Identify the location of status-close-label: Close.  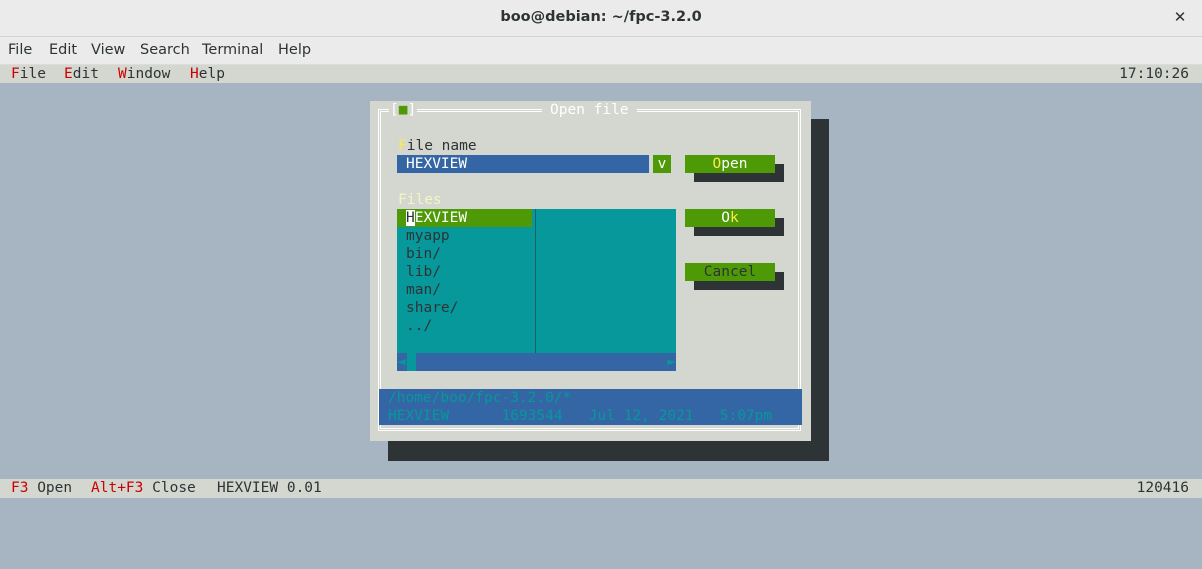
(174, 488).